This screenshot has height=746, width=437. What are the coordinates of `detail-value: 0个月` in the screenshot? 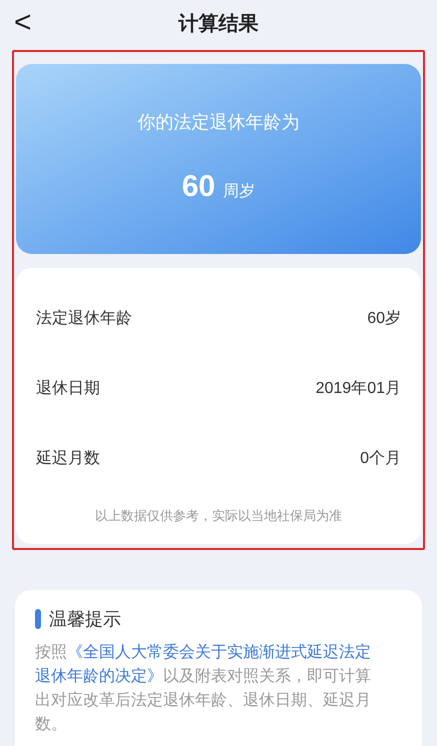 It's located at (380, 459).